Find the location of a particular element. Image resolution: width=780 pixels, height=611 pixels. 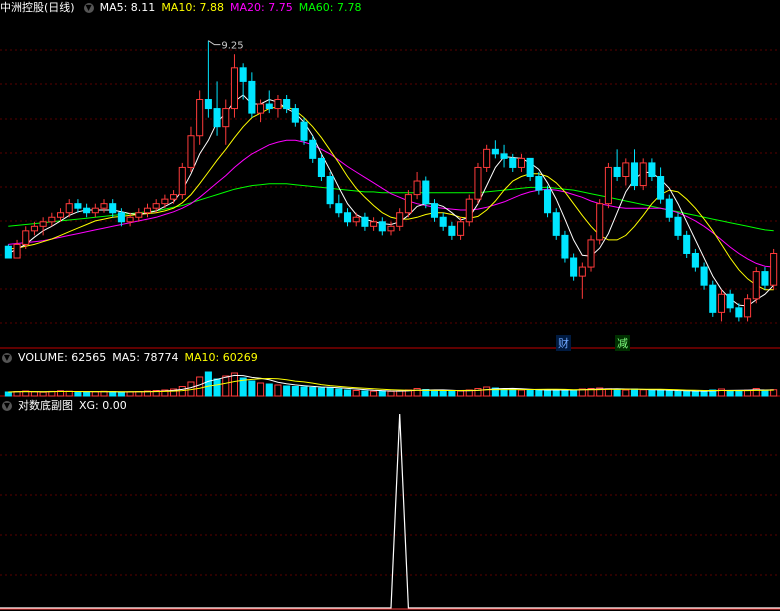

vol-ma5-label: MA5: 78774 is located at coordinates (145, 357).